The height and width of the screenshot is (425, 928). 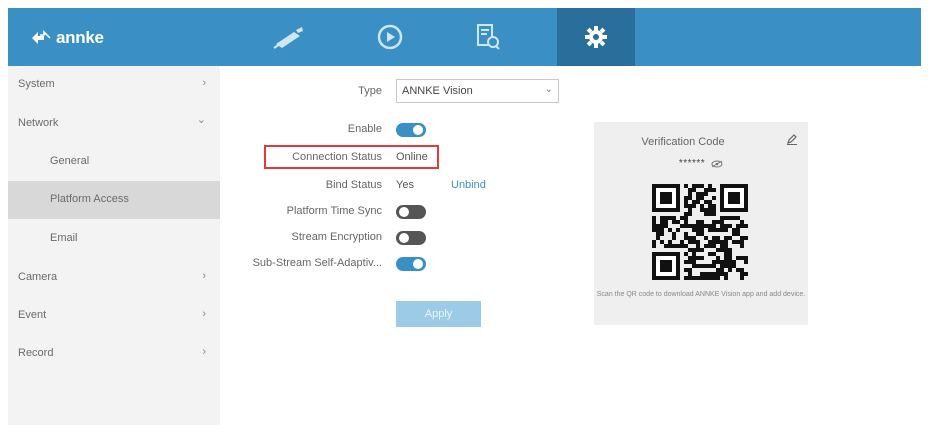 I want to click on tab-live-view, so click(x=289, y=37).